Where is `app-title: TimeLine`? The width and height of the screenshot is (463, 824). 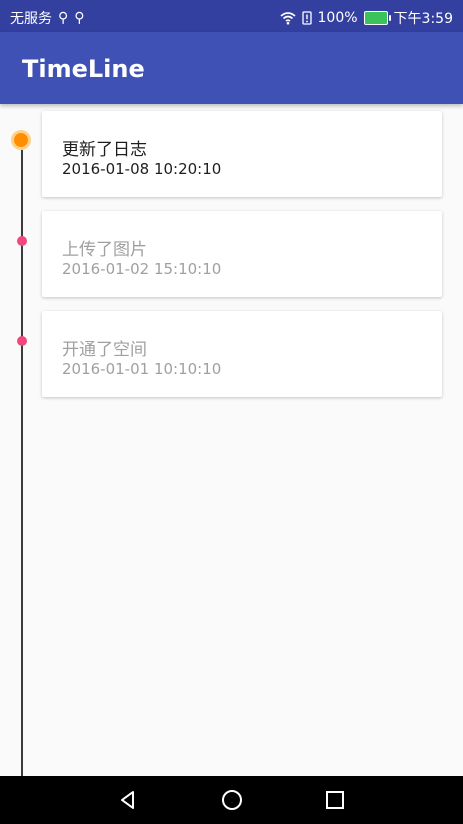 app-title: TimeLine is located at coordinates (83, 69).